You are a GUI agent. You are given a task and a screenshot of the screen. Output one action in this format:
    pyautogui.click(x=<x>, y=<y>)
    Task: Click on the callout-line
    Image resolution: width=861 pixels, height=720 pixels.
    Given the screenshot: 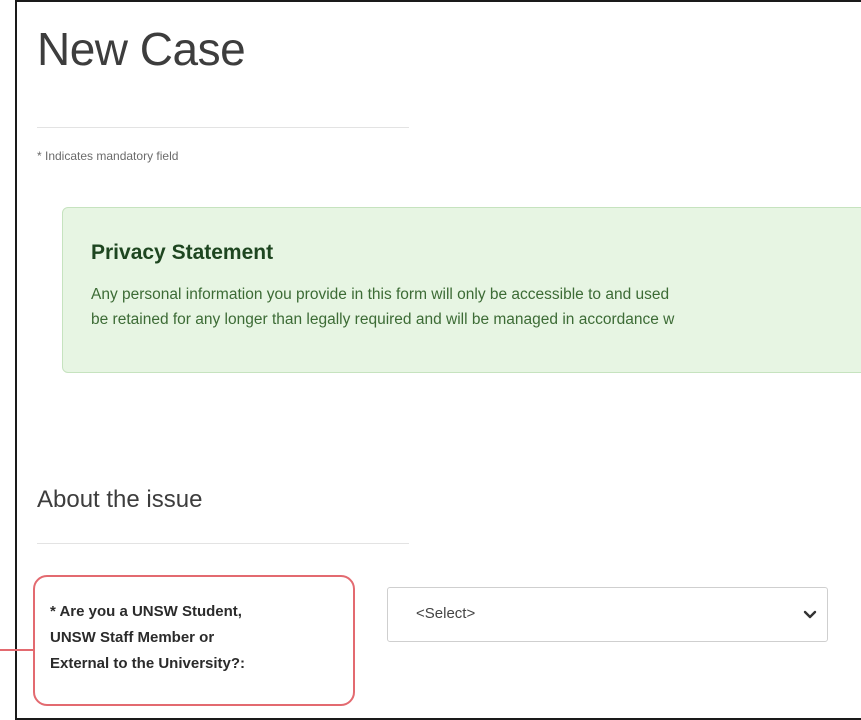 What is the action you would take?
    pyautogui.click(x=17, y=650)
    